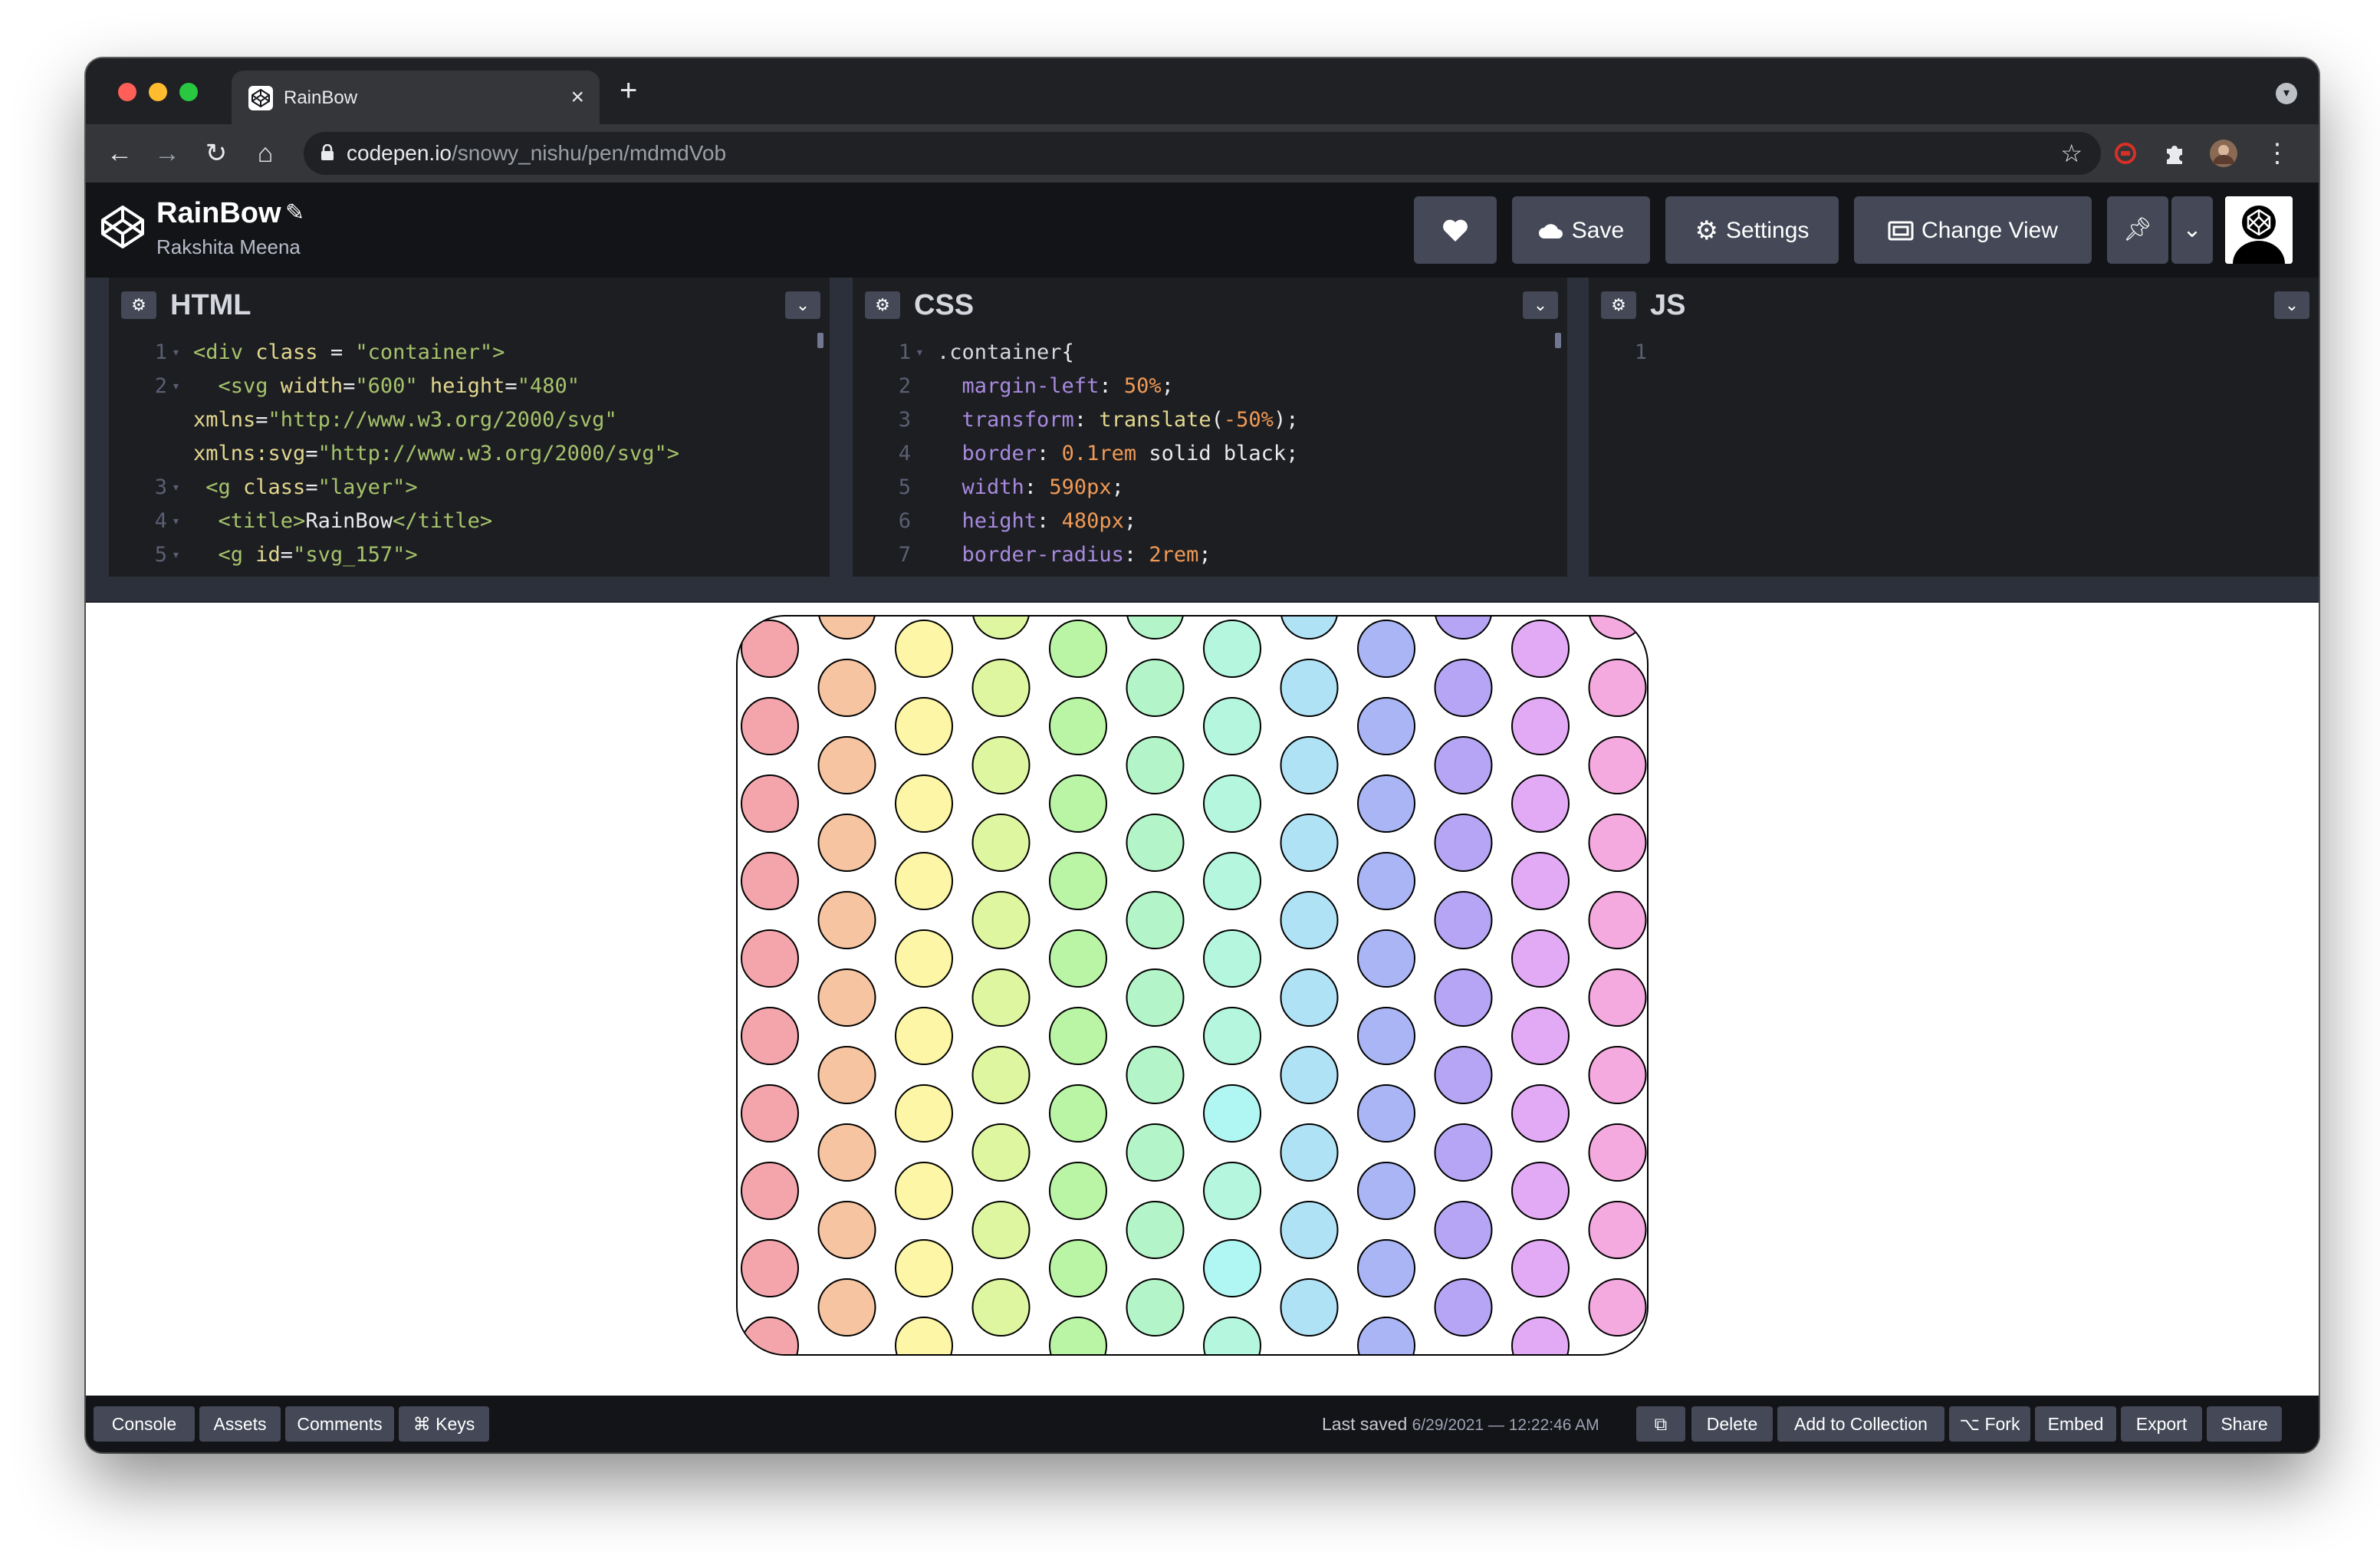  I want to click on extensions-puzzle-icon, so click(2175, 153).